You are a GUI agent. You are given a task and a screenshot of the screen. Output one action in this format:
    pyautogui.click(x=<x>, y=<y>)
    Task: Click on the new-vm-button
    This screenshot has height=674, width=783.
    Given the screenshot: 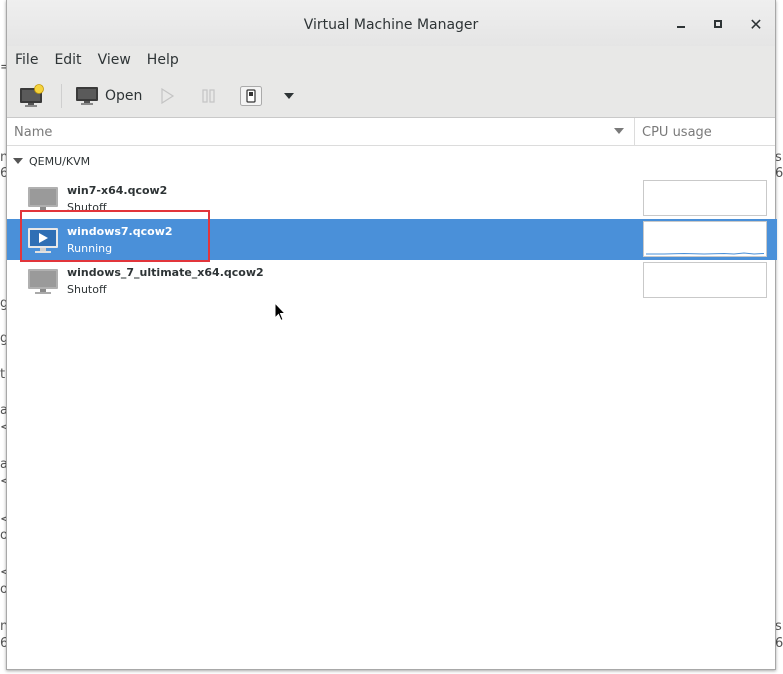 What is the action you would take?
    pyautogui.click(x=32, y=96)
    